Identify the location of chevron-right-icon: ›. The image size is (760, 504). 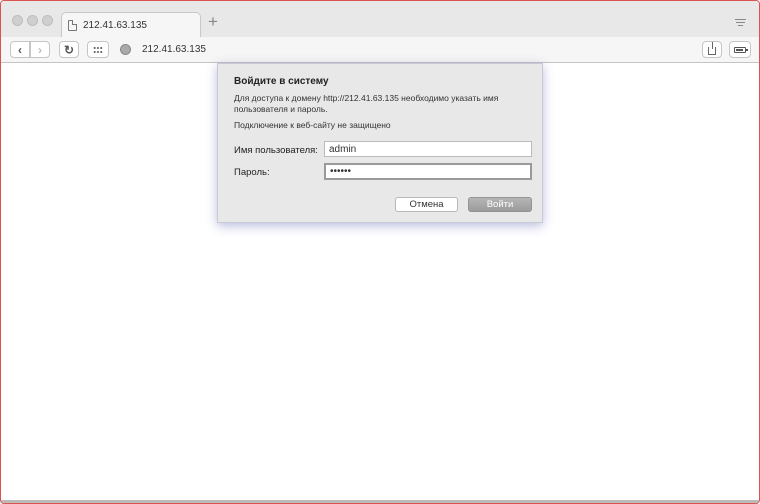
(40, 49).